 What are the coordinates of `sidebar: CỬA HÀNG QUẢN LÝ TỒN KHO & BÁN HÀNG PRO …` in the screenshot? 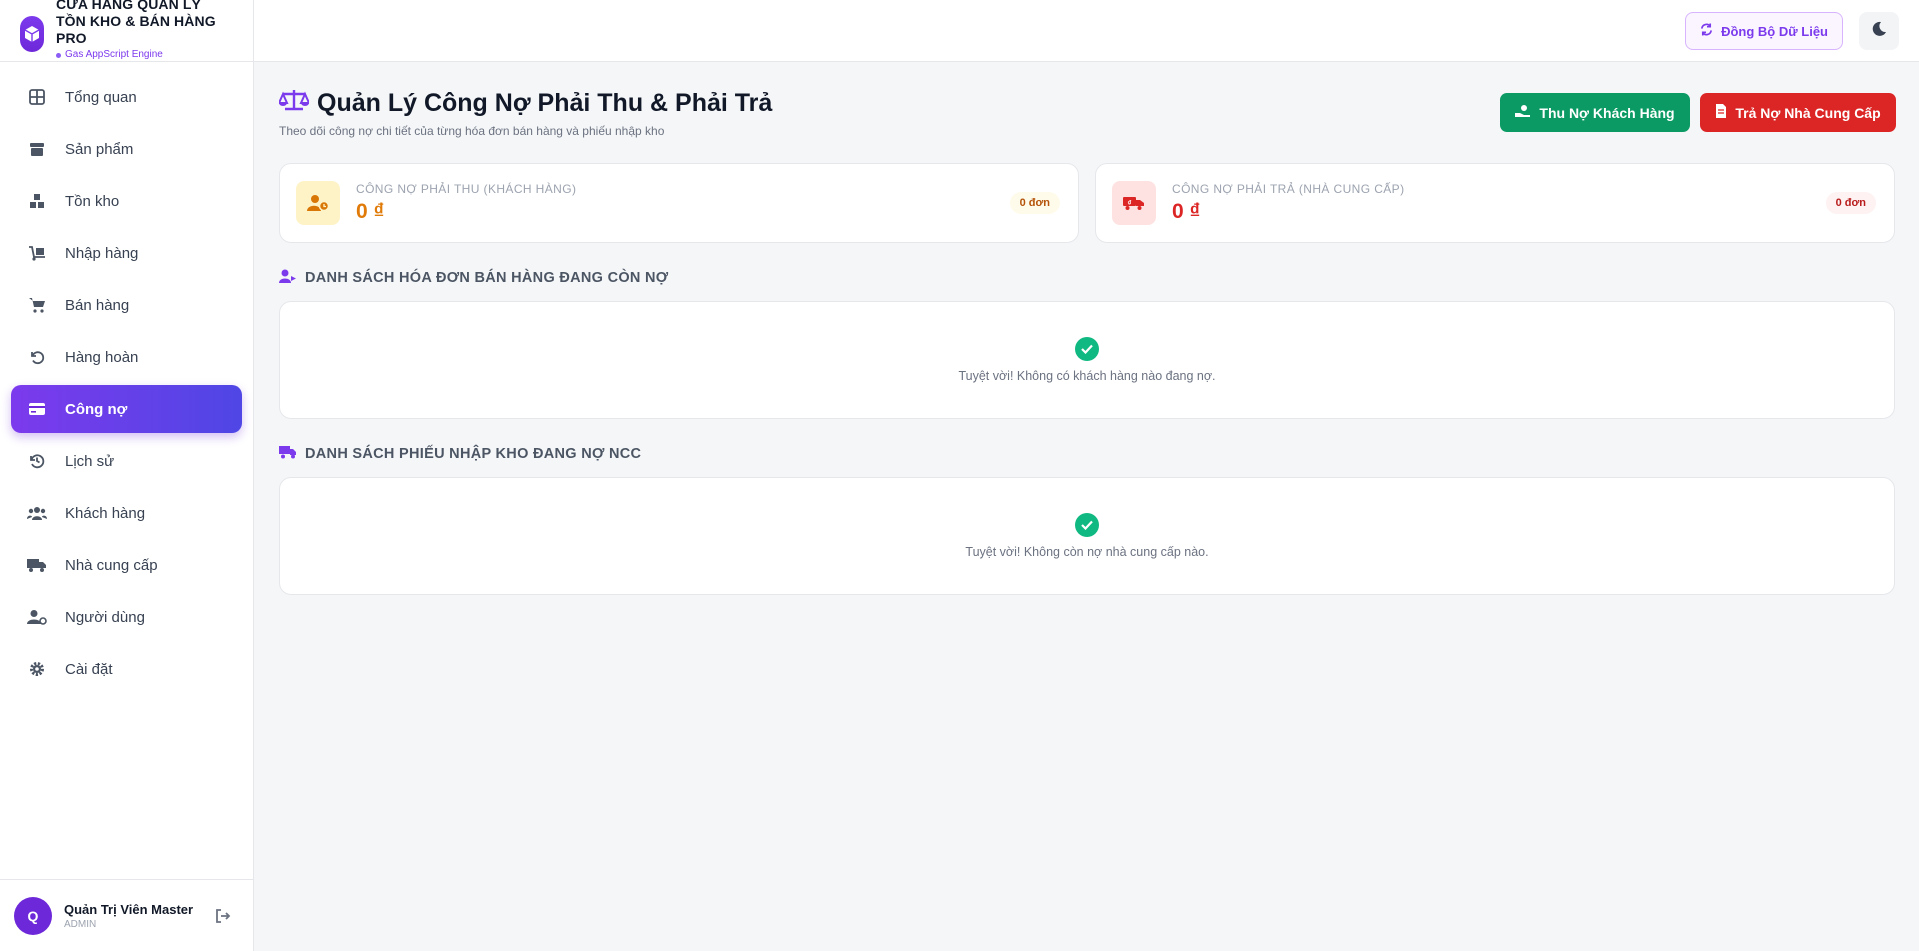 It's located at (127, 475).